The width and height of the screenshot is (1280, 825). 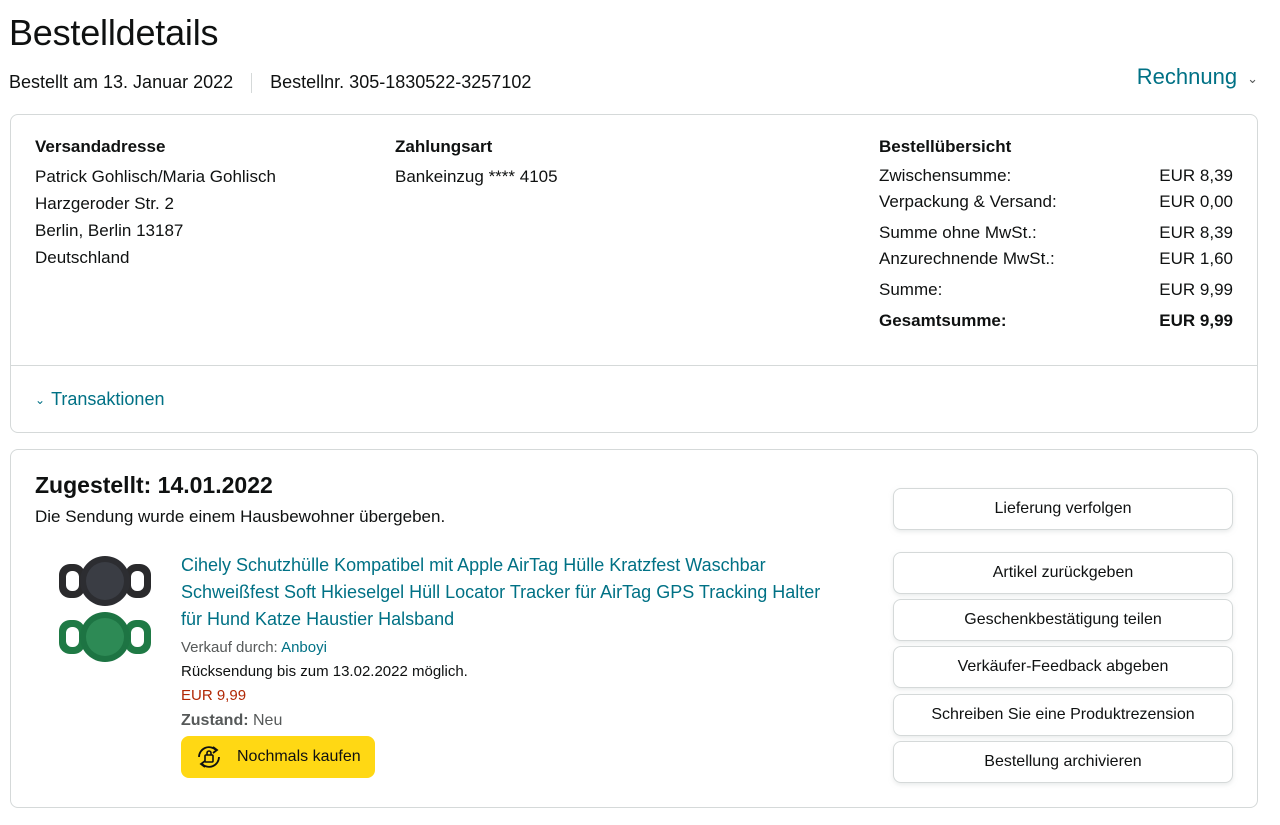 I want to click on product-image, so click(x=105, y=614).